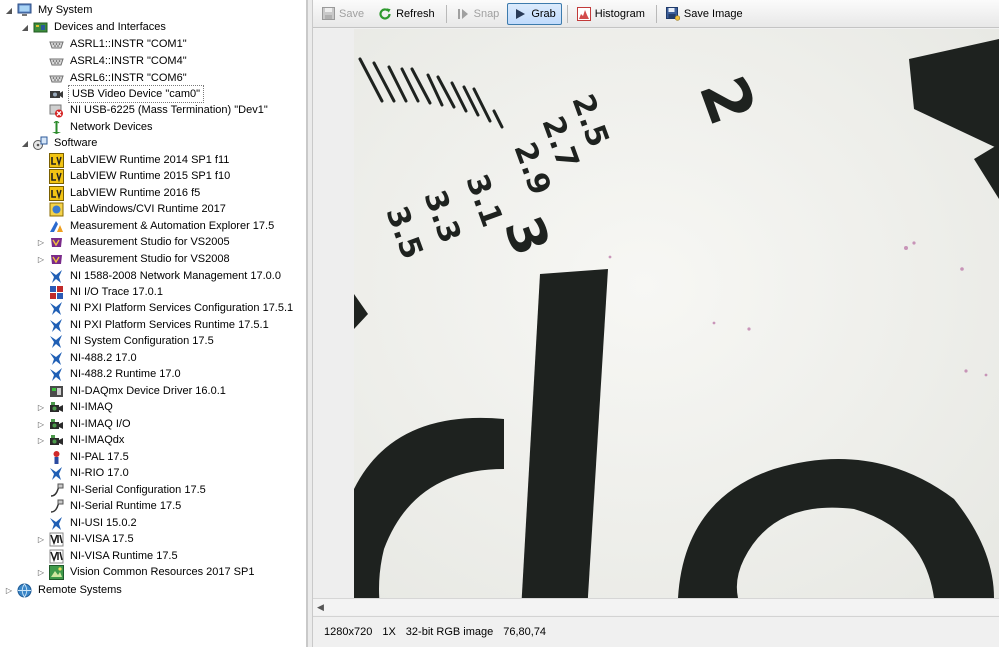 This screenshot has width=999, height=647. Describe the element at coordinates (56, 539) in the screenshot. I see `visa-icon` at that location.